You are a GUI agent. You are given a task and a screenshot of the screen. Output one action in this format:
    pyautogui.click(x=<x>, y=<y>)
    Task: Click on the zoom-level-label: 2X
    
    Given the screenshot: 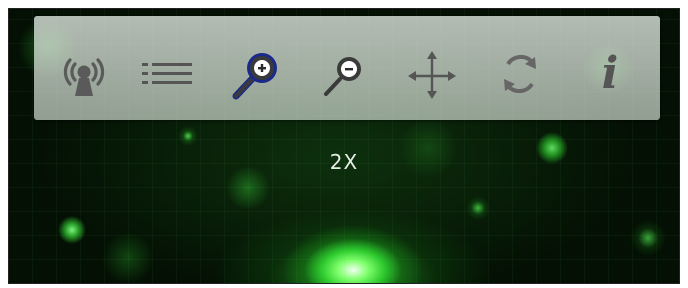 What is the action you would take?
    pyautogui.click(x=344, y=162)
    